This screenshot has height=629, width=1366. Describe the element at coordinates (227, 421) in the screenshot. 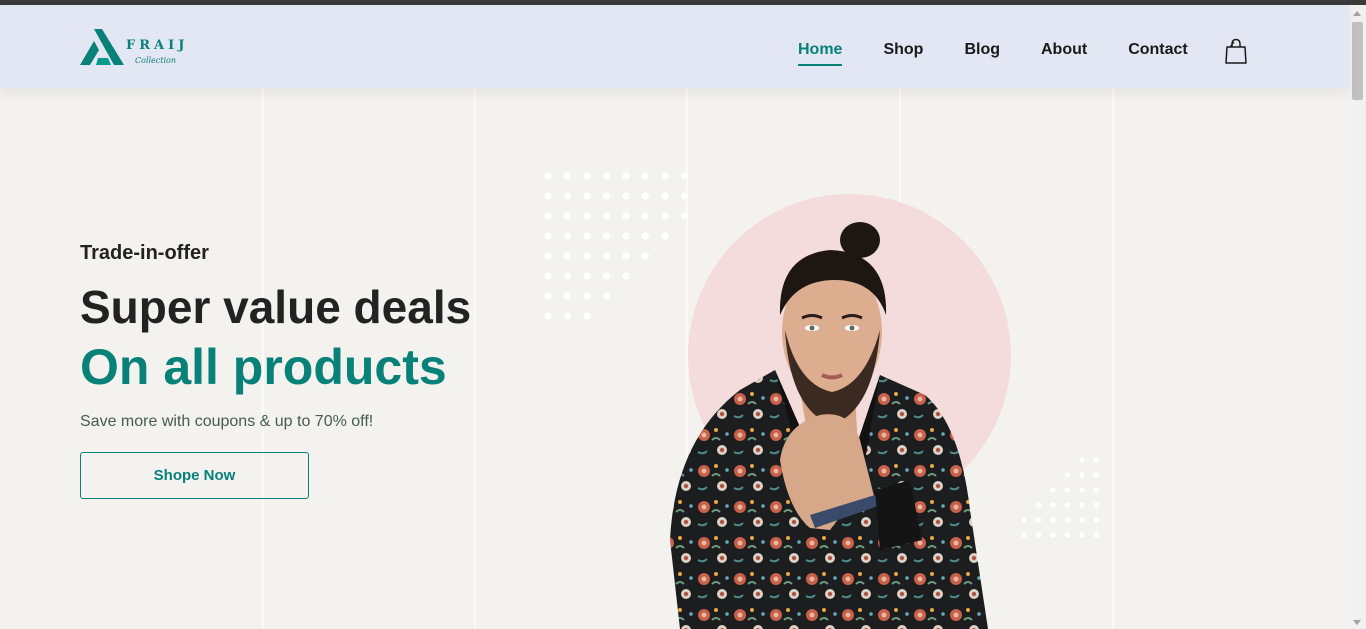

I see `hero-description: Save more with coupons & up to 70% off!` at that location.